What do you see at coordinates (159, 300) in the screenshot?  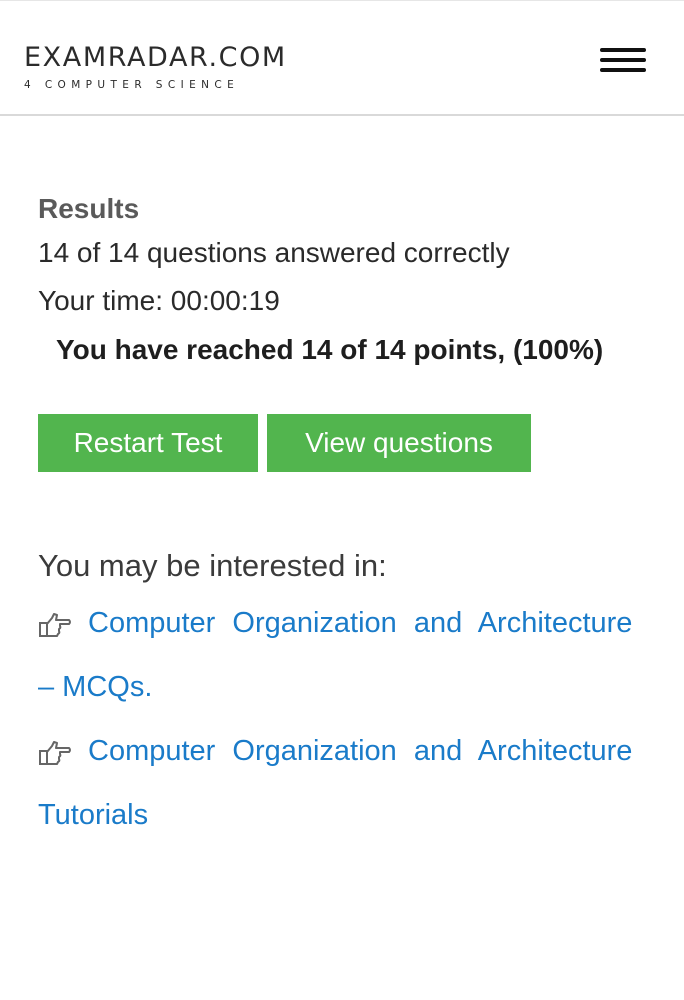 I see `elapsed-time-text: Your time: 00:00:19` at bounding box center [159, 300].